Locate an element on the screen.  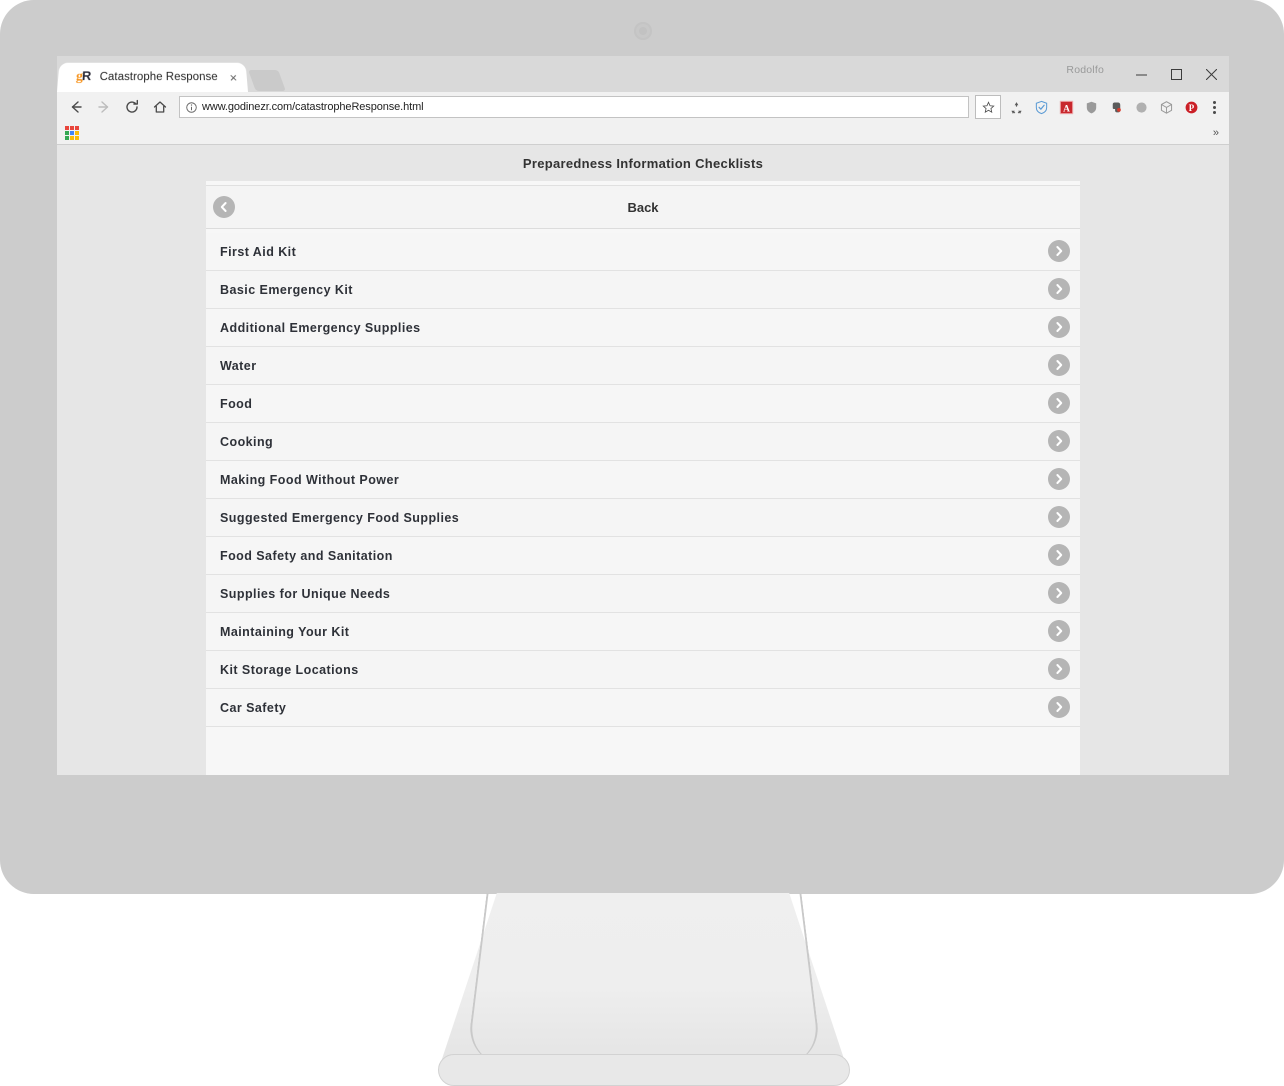
evernote-extension-button is located at coordinates (1116, 107).